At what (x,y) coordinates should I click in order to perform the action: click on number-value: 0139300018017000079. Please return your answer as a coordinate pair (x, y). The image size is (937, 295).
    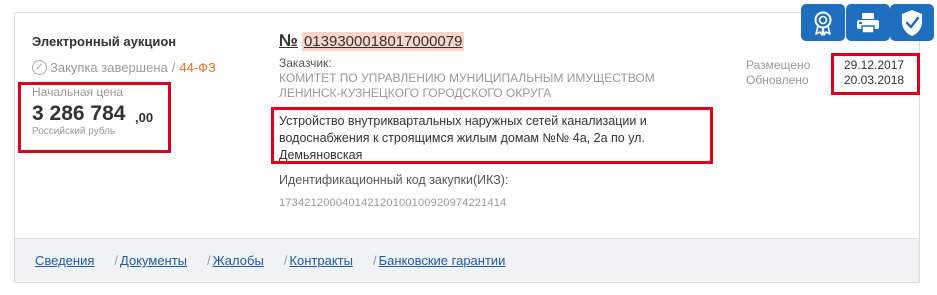
    Looking at the image, I should click on (383, 41).